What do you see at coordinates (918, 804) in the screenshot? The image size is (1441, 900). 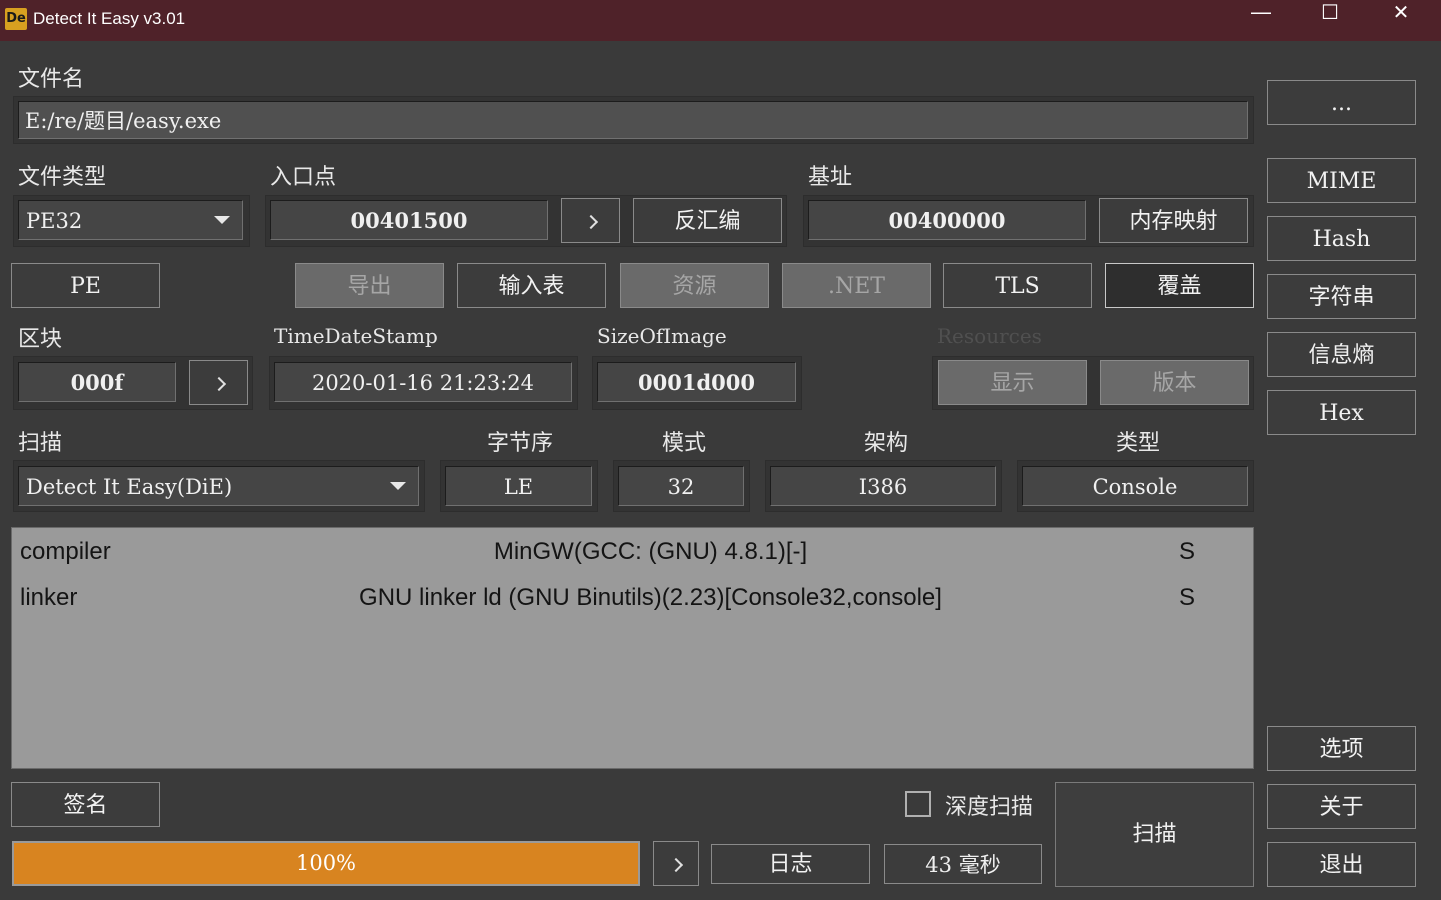 I see `deep-scan-checkbox` at bounding box center [918, 804].